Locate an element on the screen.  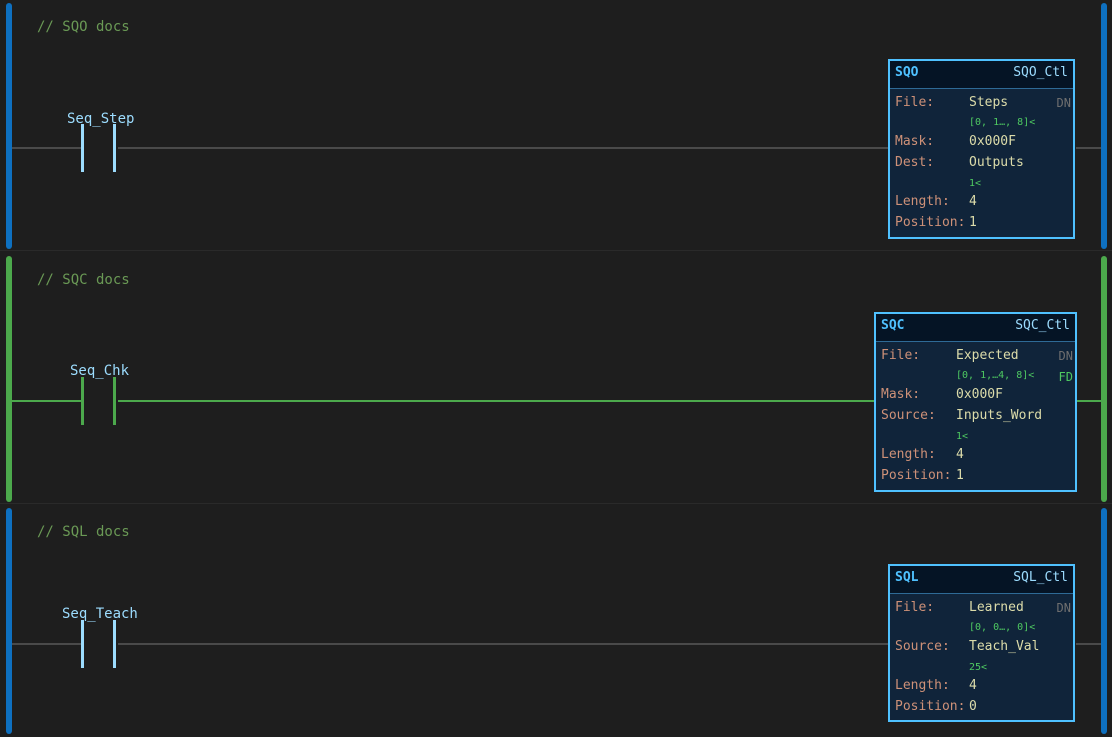
block-type-label: SQC is located at coordinates (893, 325).